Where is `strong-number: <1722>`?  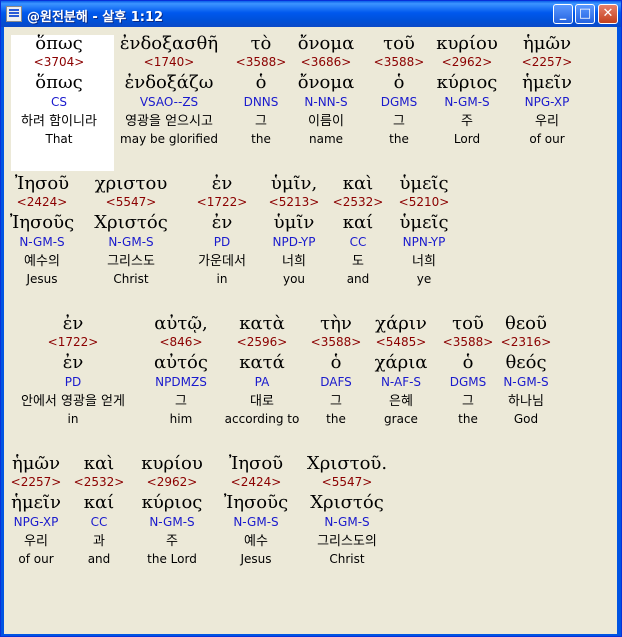
strong-number: <1722> is located at coordinates (73, 342).